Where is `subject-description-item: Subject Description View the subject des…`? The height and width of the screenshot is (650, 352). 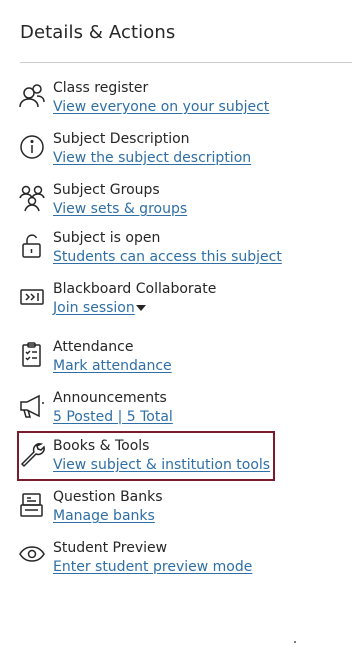 subject-description-item: Subject Description View the subject des… is located at coordinates (178, 151).